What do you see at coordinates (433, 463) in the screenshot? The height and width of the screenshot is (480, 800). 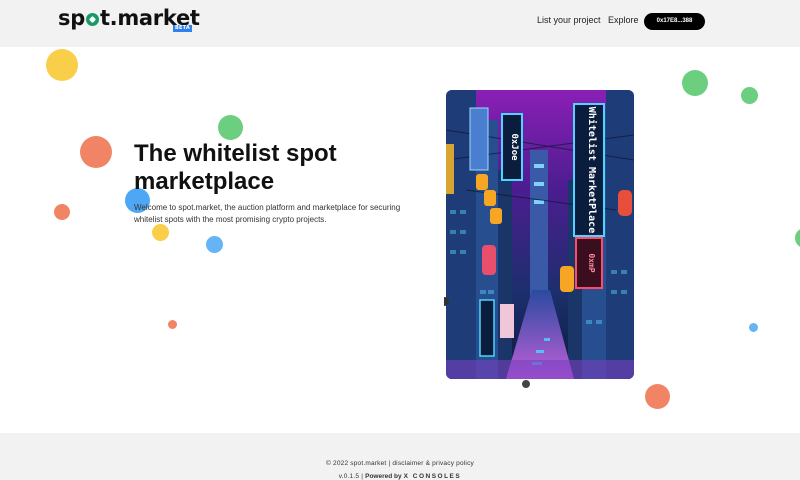 I see `footer-disclaimer-link: disclaimer & privacy policy` at bounding box center [433, 463].